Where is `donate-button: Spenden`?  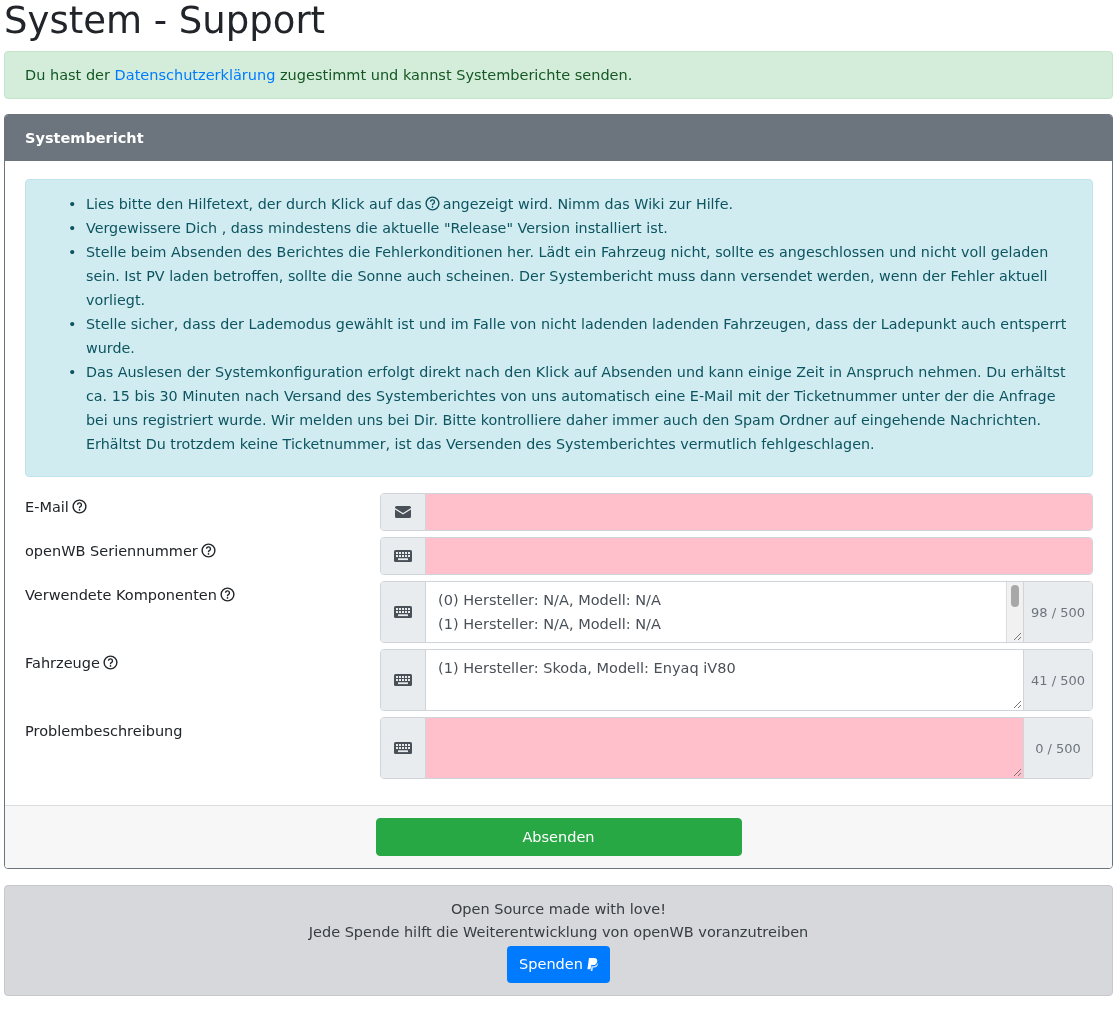 donate-button: Spenden is located at coordinates (558, 964).